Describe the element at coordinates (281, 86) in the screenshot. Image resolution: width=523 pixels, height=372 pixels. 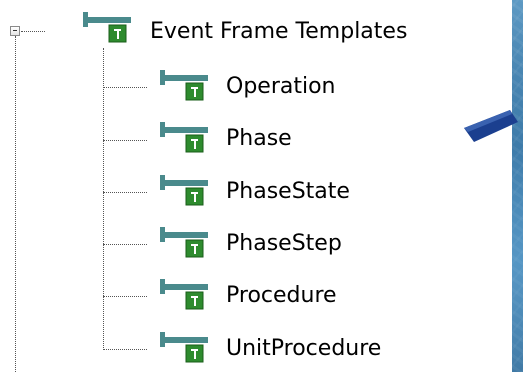
I see `tree-node-label: Operation` at that location.